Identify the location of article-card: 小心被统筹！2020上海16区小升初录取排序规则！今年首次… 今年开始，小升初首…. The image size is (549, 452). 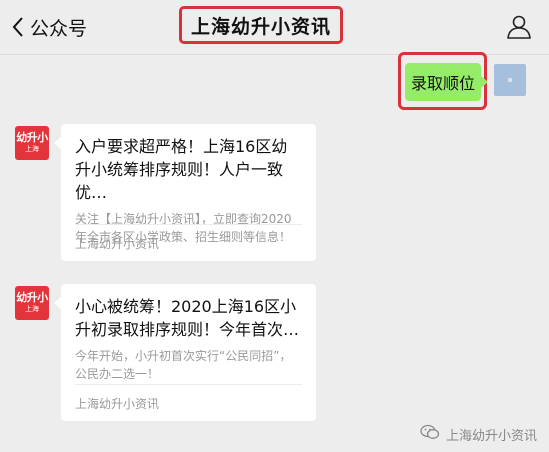
(188, 352).